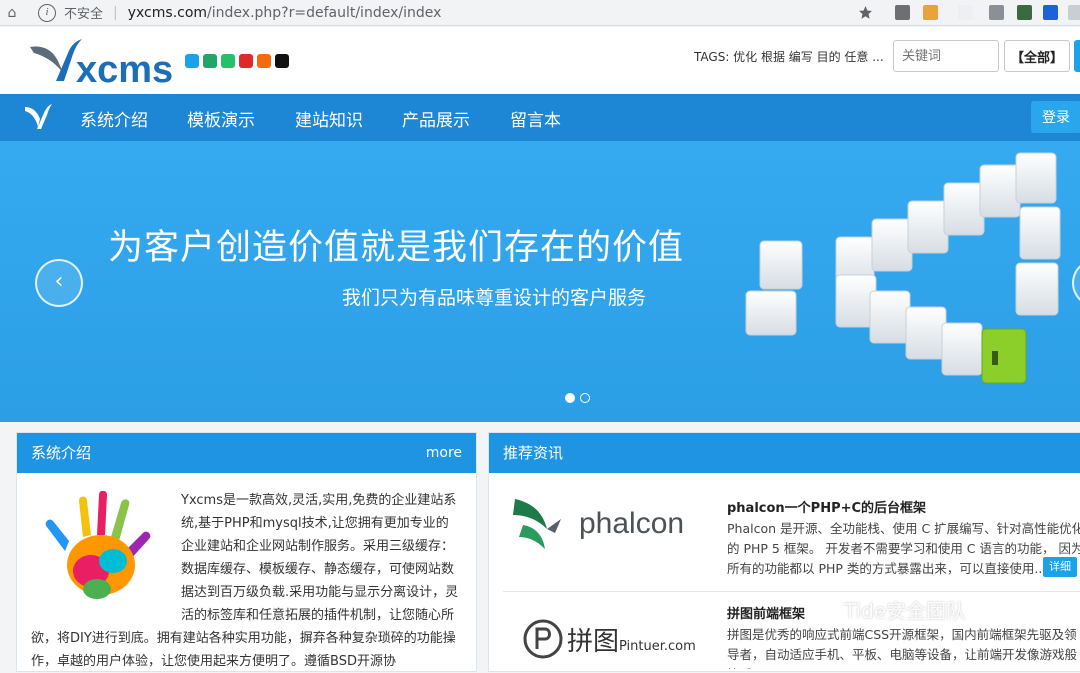 This screenshot has height=673, width=1080. What do you see at coordinates (494, 298) in the screenshot?
I see `banner-subtitle: 我们只为有品味尊重设计的客户服务` at bounding box center [494, 298].